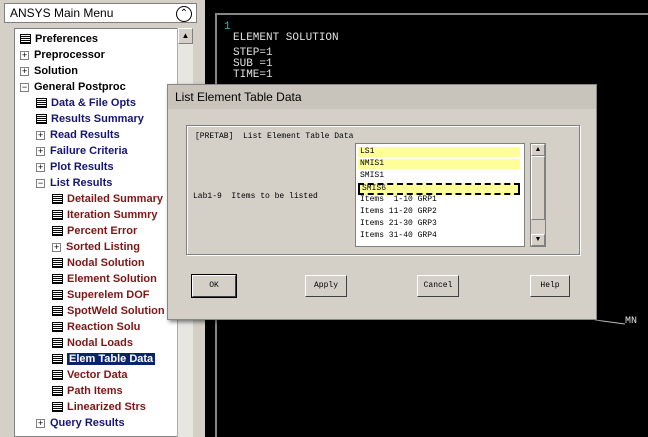 This screenshot has height=437, width=648. What do you see at coordinates (550, 286) in the screenshot?
I see `help-button: Help` at bounding box center [550, 286].